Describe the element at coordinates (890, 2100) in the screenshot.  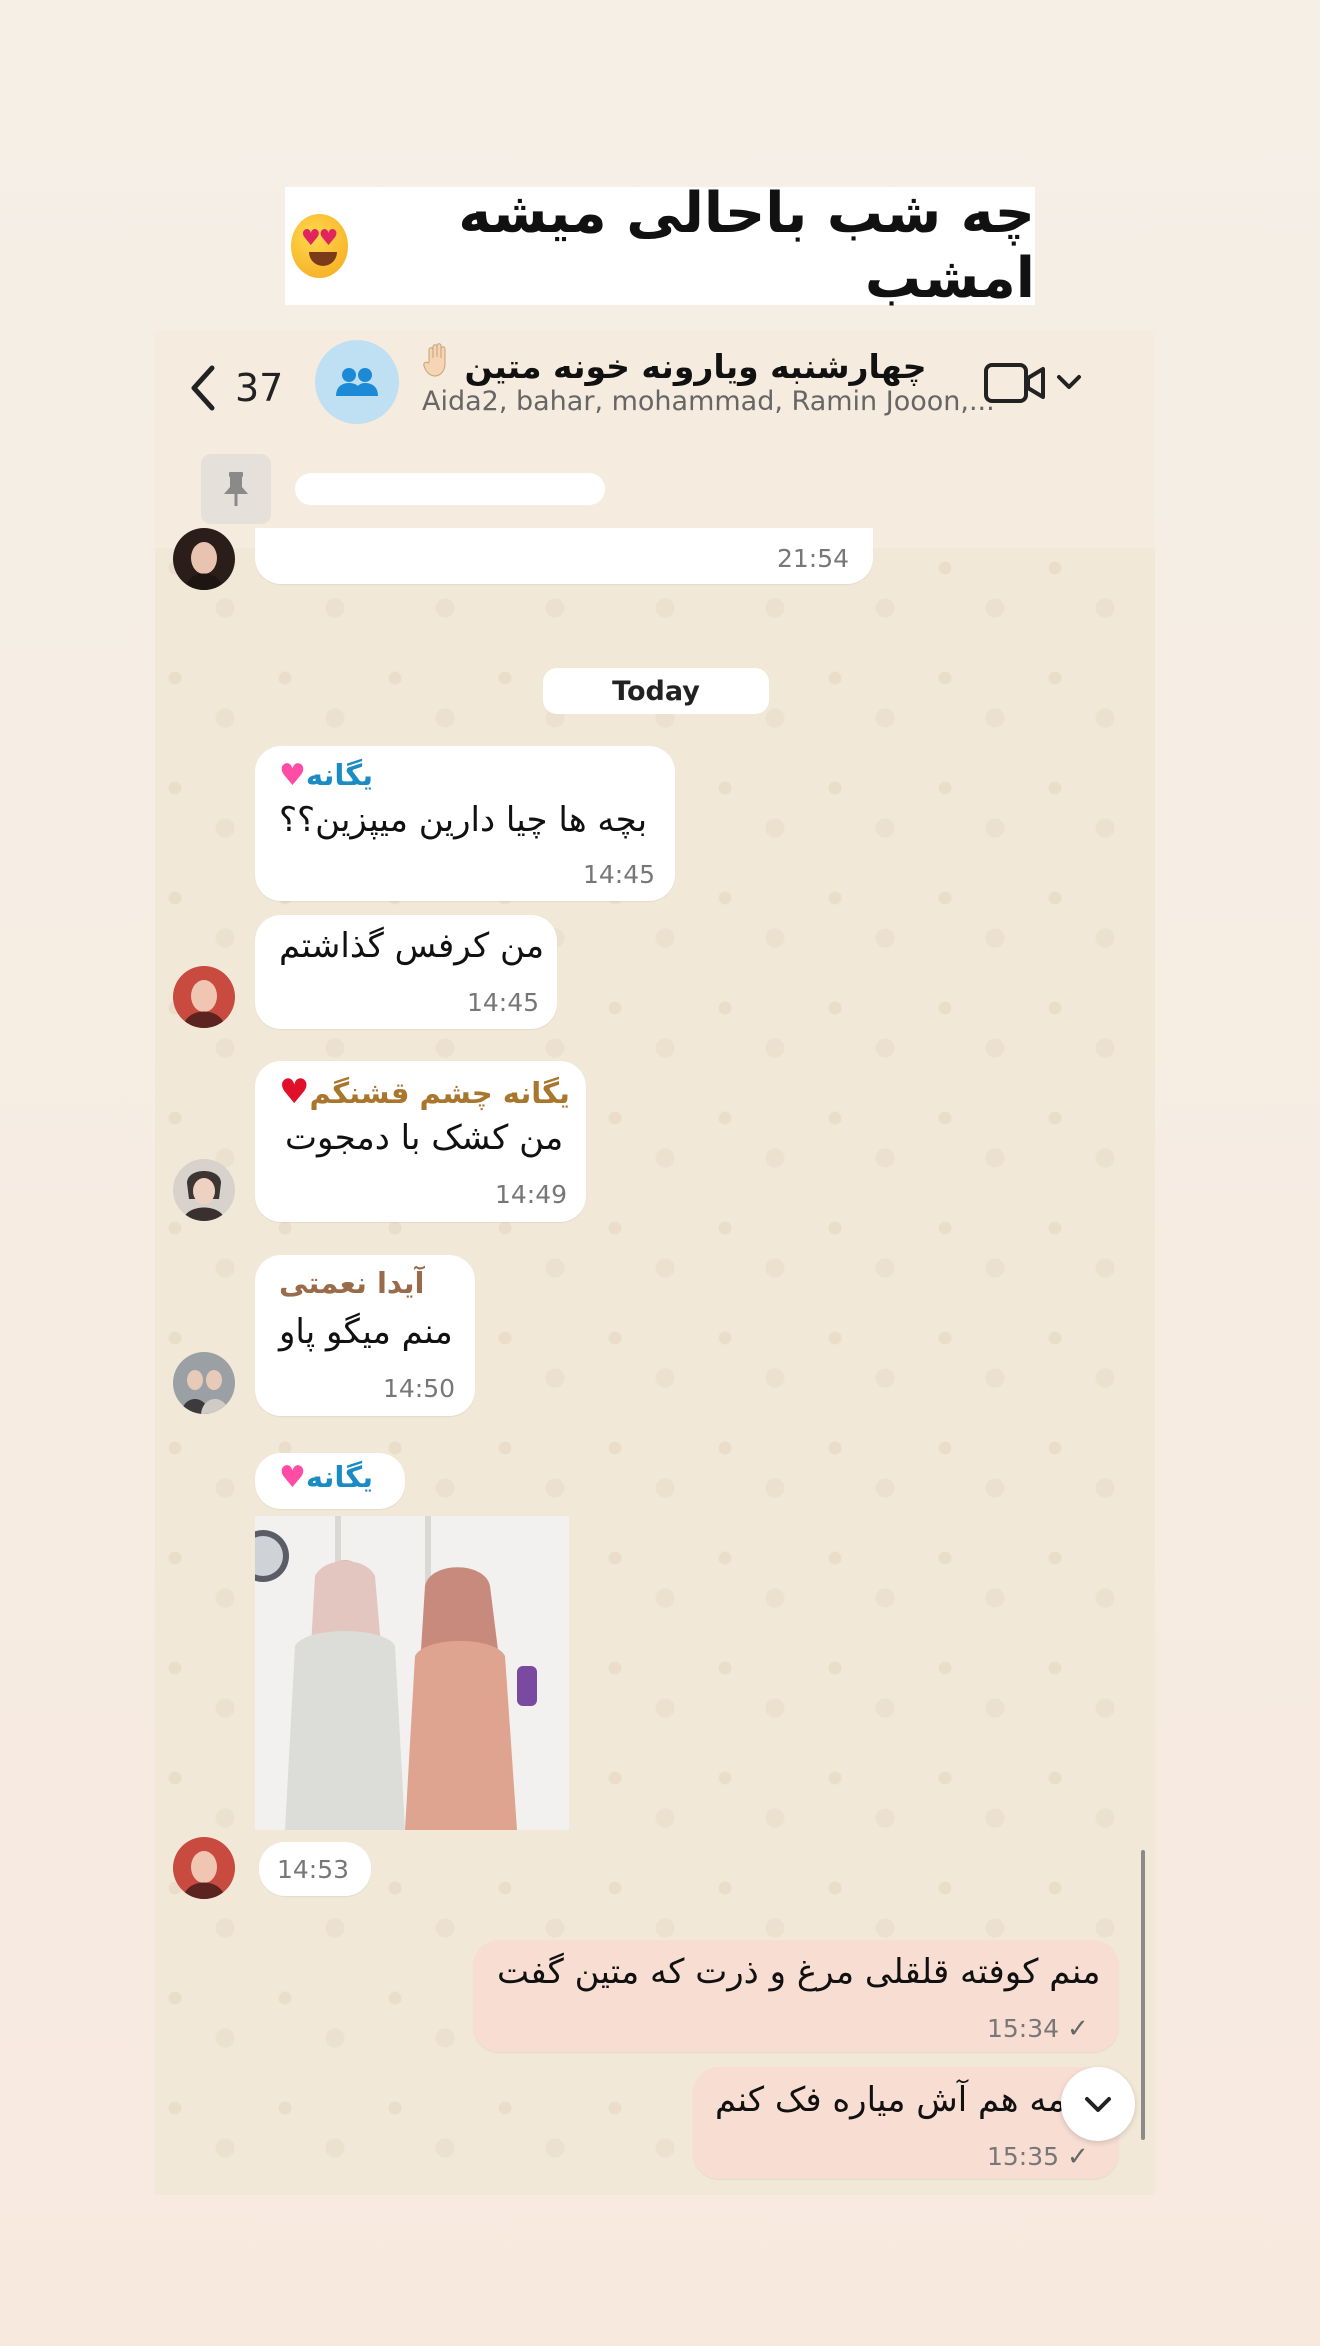
I see `message-text: مه هم آش میاره فک کنم` at that location.